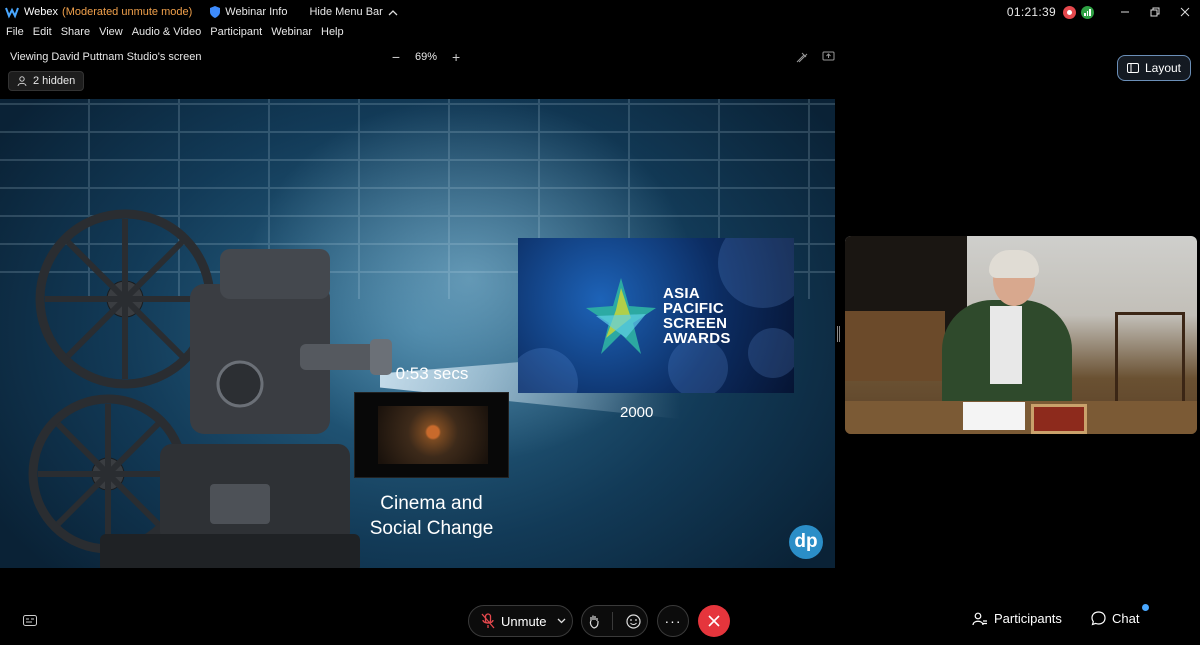 The image size is (1200, 645). What do you see at coordinates (431, 516) in the screenshot?
I see `slide-caption: Cinema and Social Change` at bounding box center [431, 516].